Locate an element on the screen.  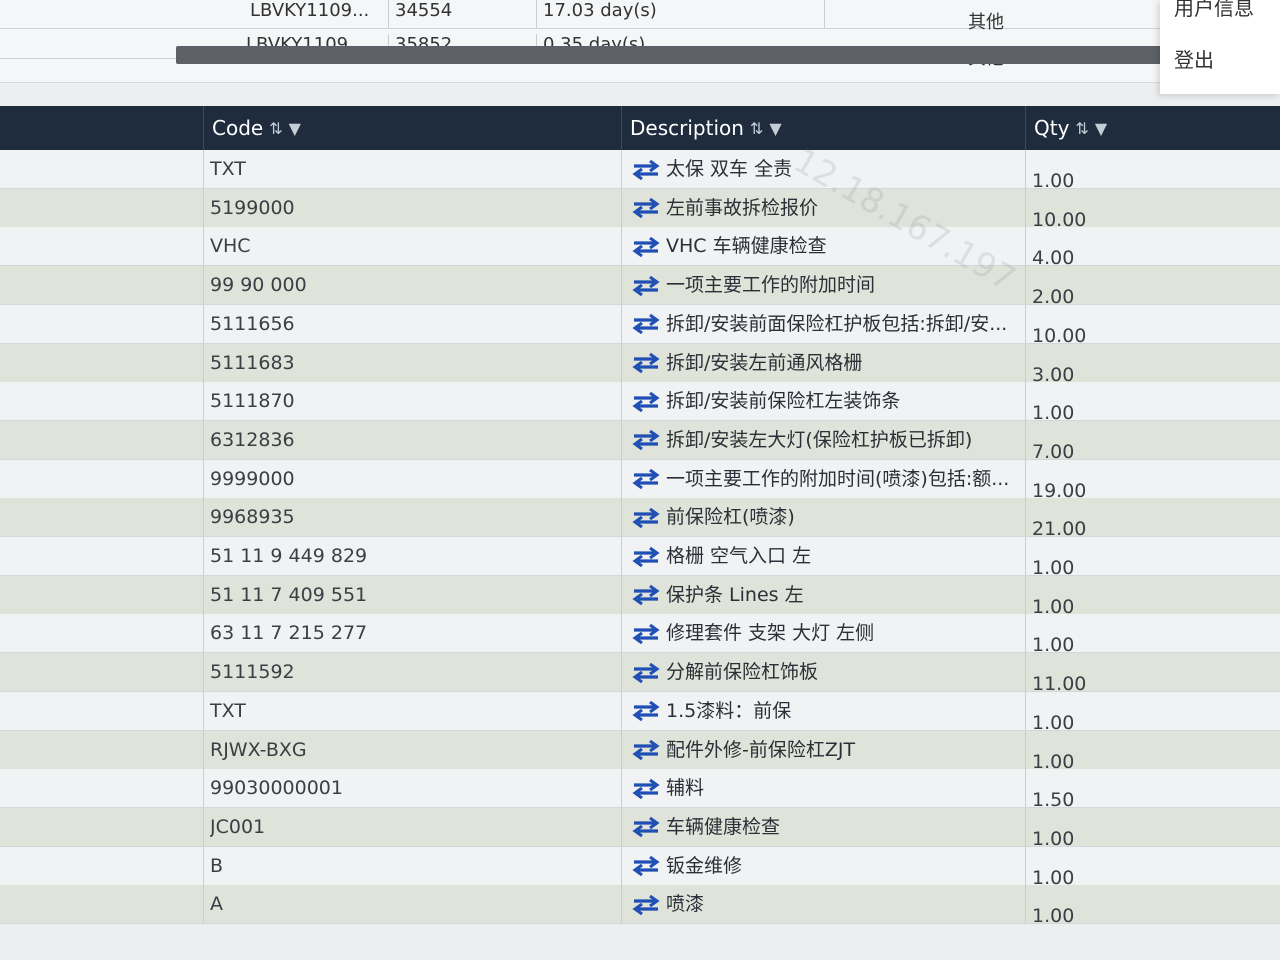
table-row: 5111683 拆卸/安装左前通风格栅 3.00 is located at coordinates (640, 364).